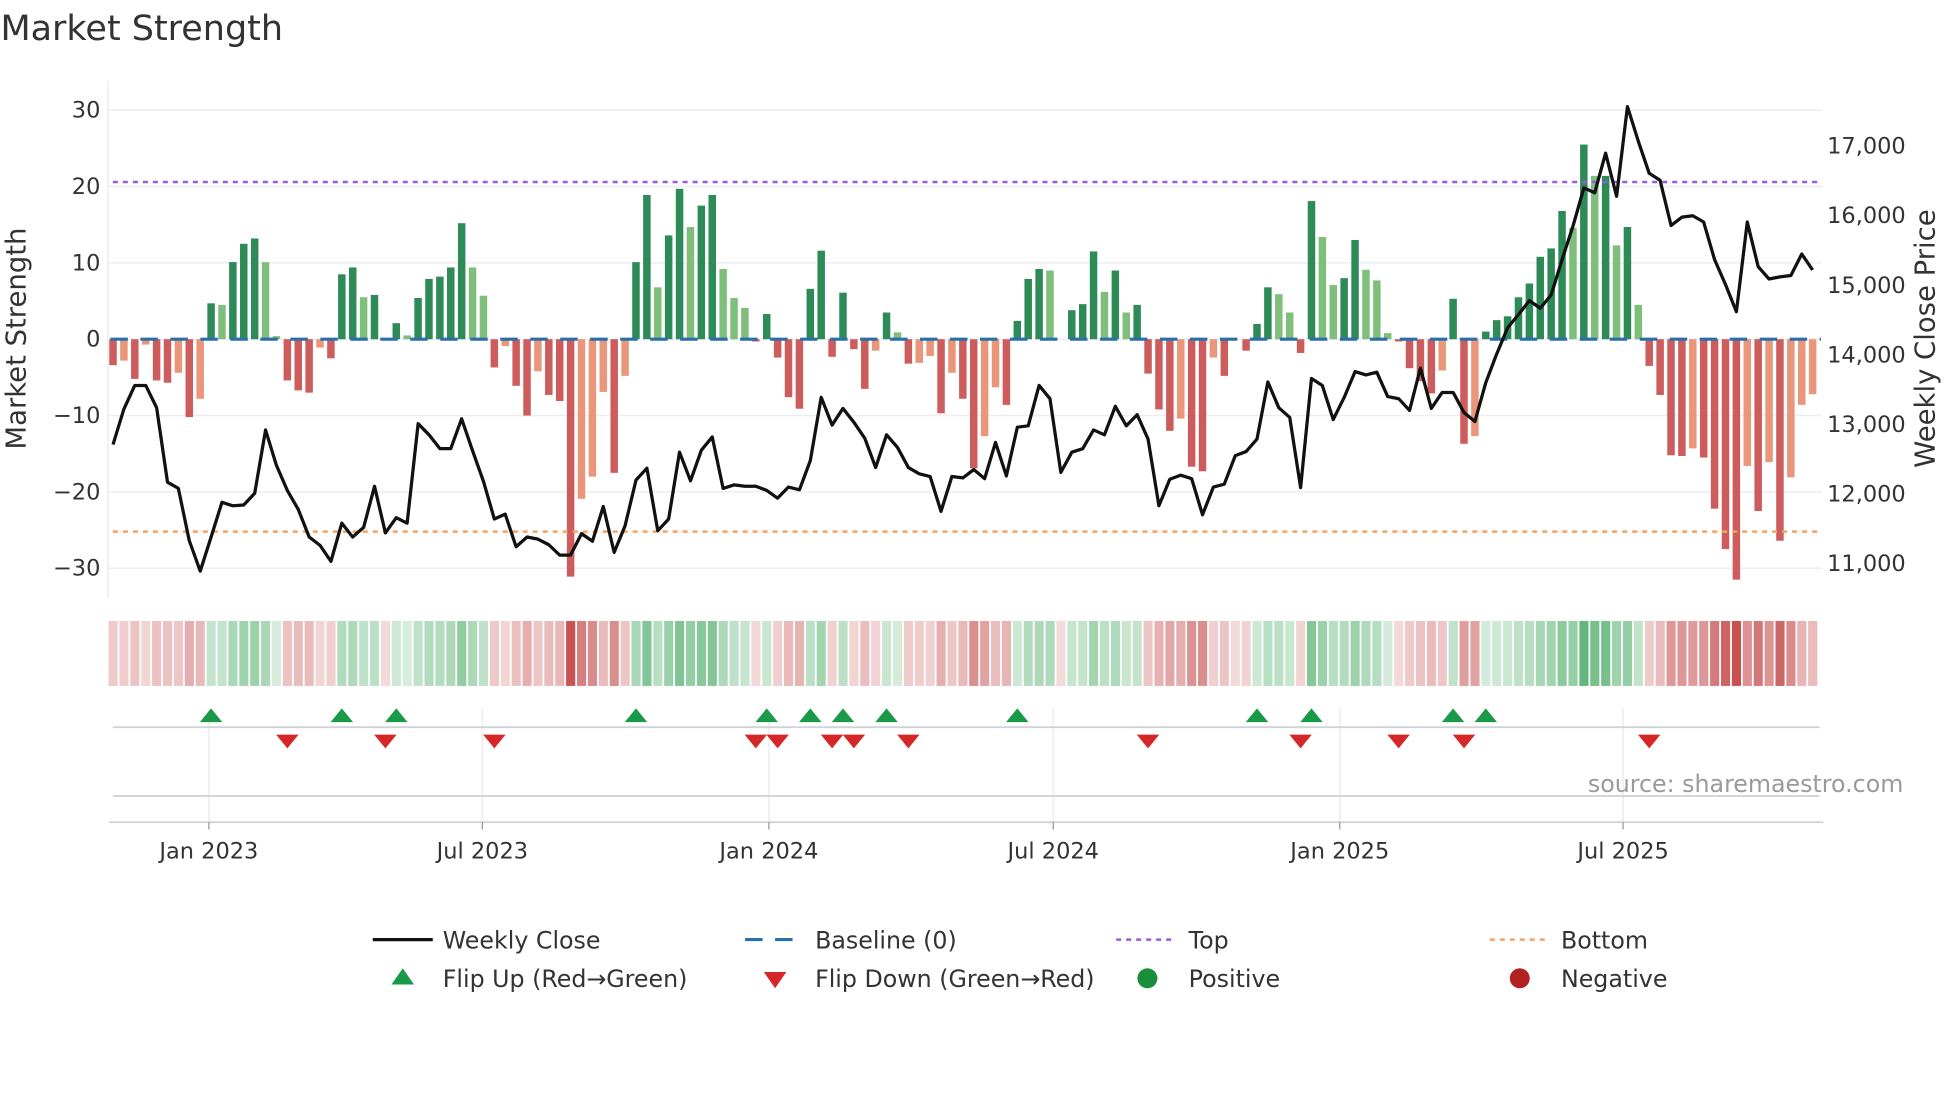 The height and width of the screenshot is (1102, 1960). Describe the element at coordinates (1208, 979) in the screenshot. I see `legend-item-positive: Positive` at that location.